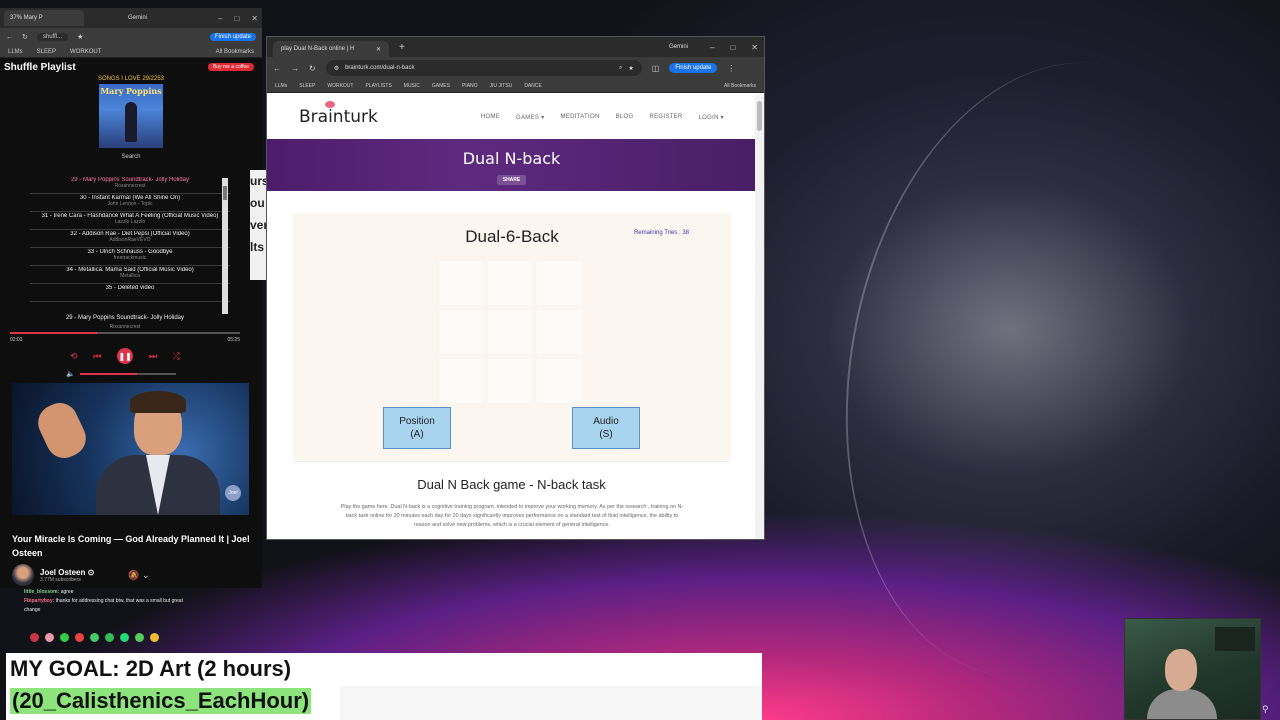  What do you see at coordinates (153, 356) in the screenshot?
I see `next-icon: ⏭` at bounding box center [153, 356].